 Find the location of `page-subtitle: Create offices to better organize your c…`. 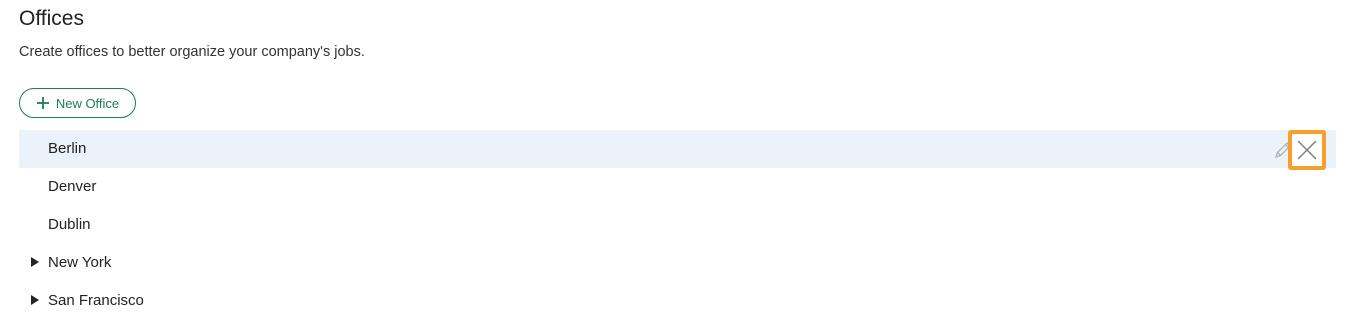

page-subtitle: Create offices to better organize your c… is located at coordinates (192, 52).